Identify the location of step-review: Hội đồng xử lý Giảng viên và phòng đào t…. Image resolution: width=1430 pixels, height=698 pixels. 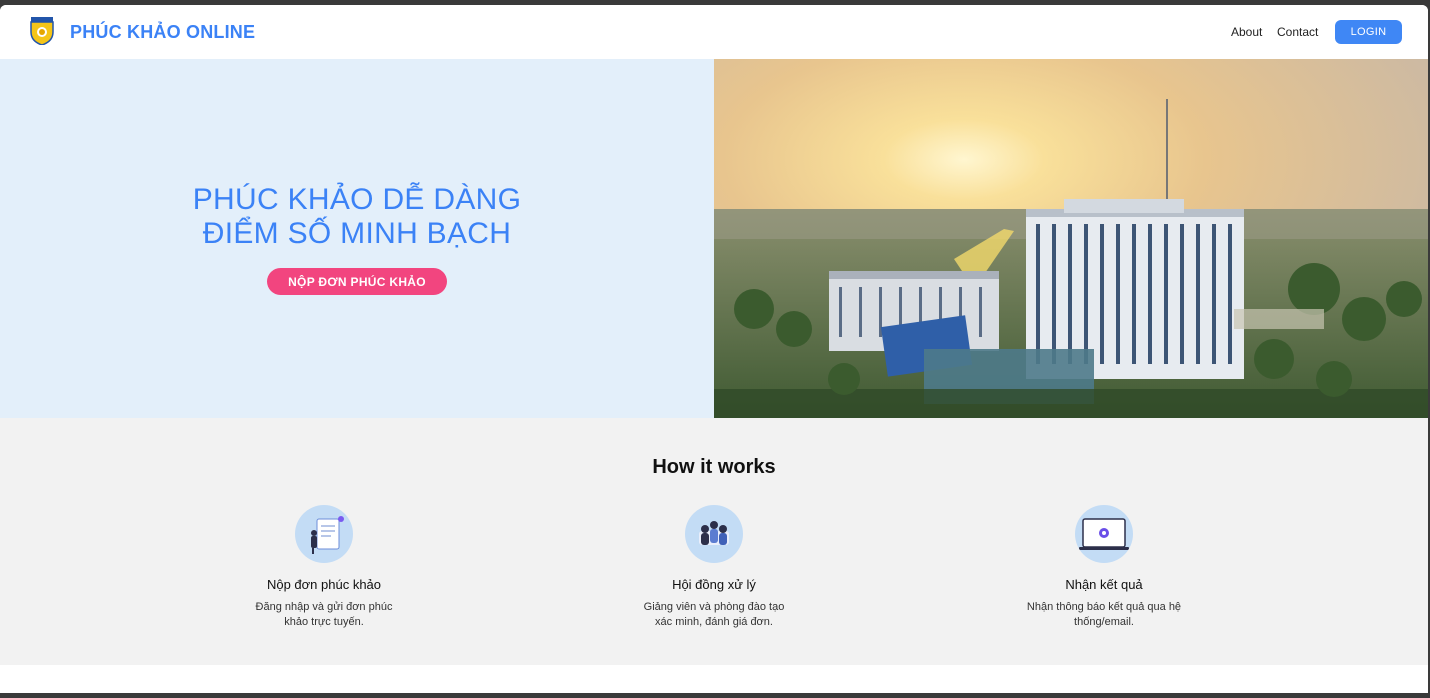
(714, 567).